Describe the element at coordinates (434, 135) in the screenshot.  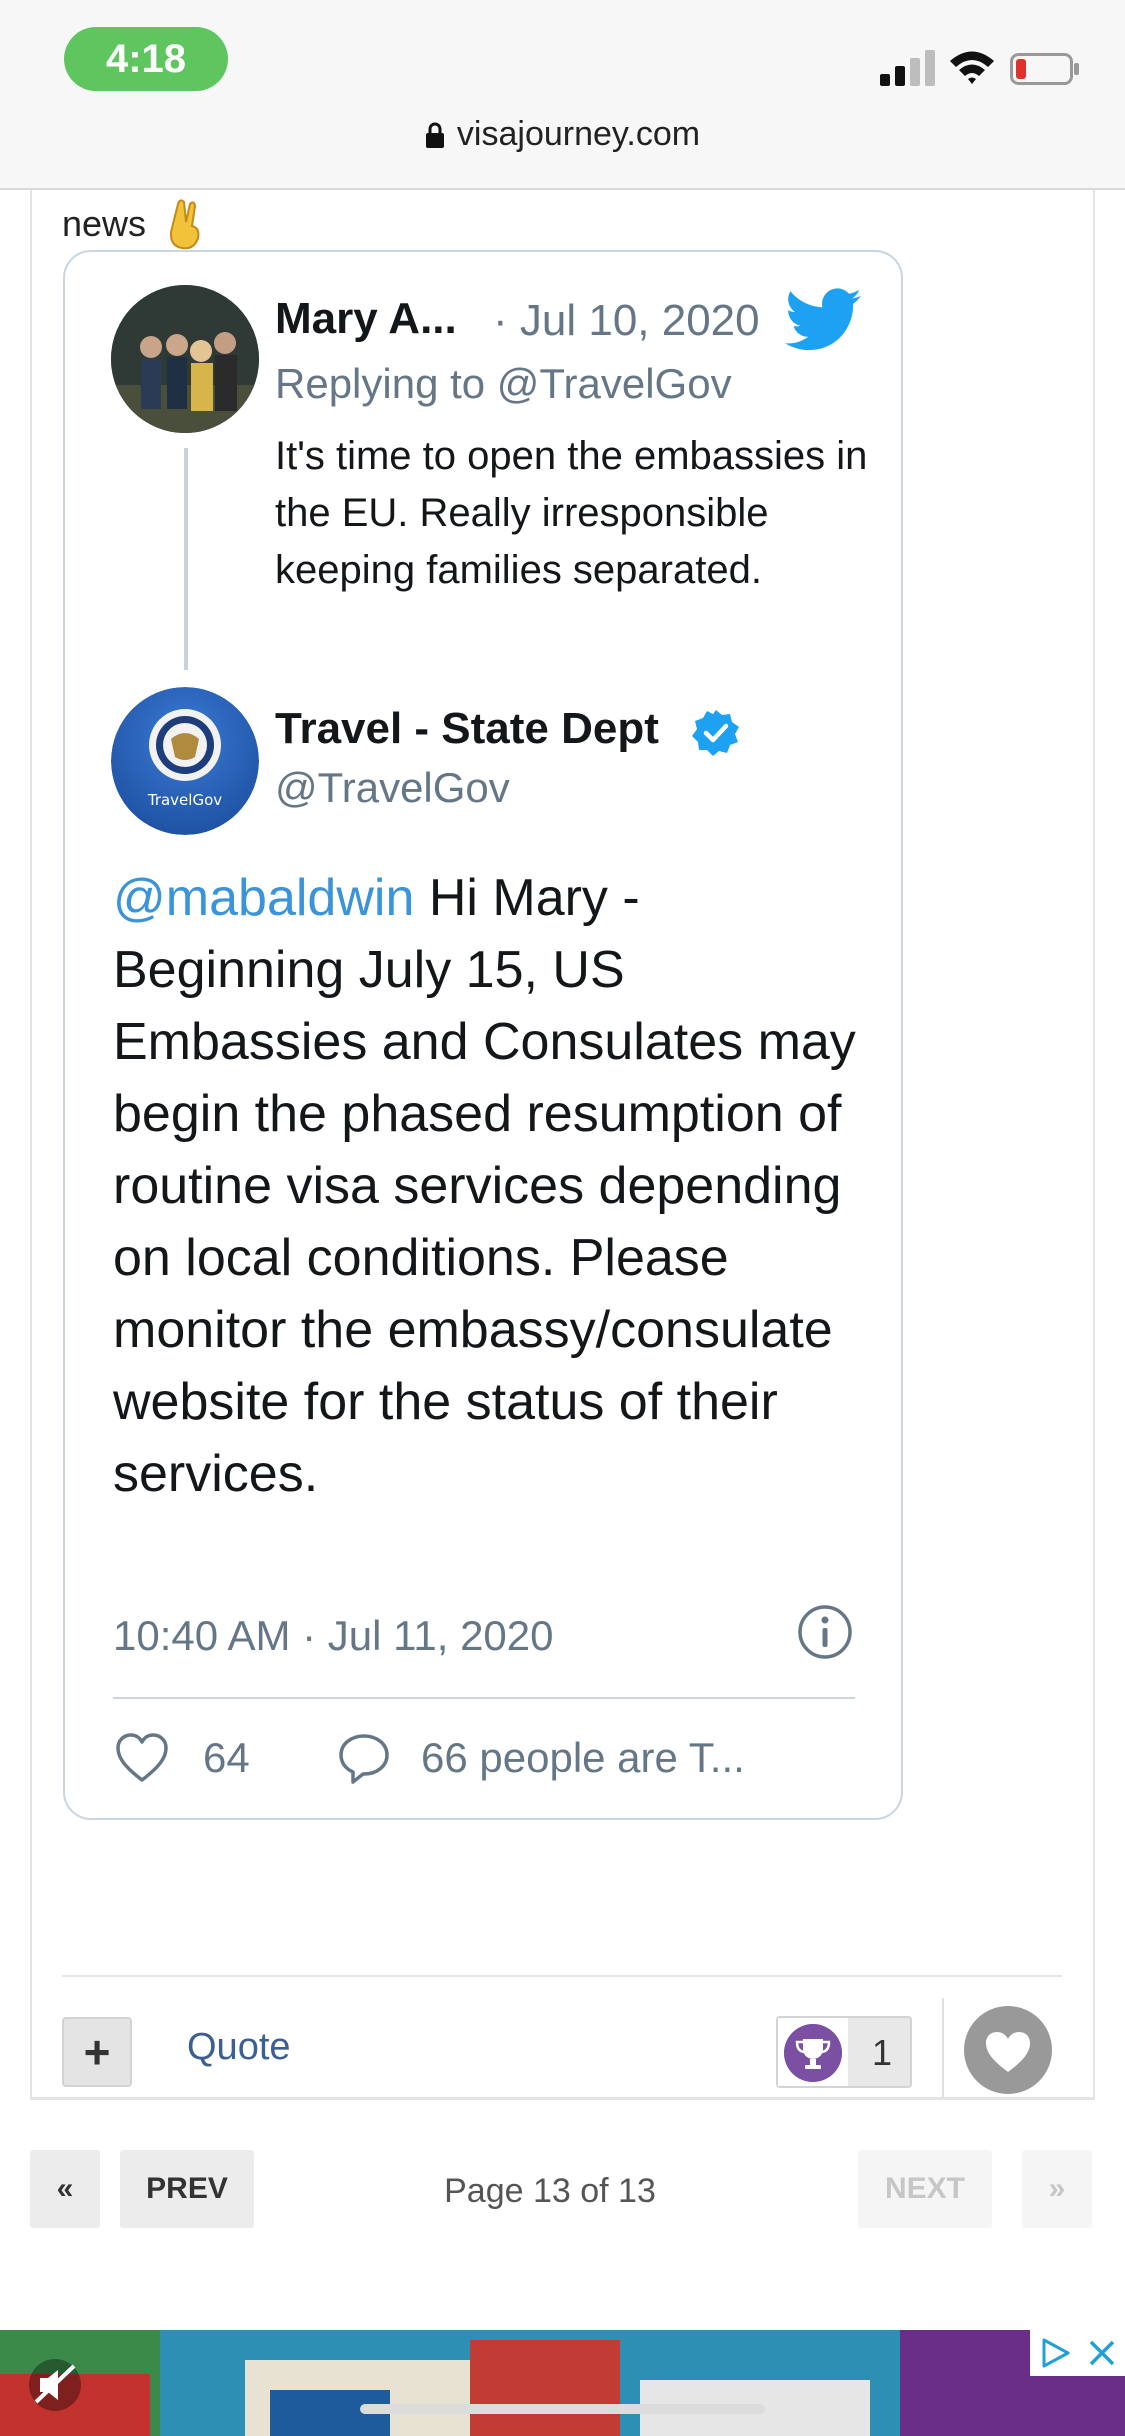
I see `lock-icon` at that location.